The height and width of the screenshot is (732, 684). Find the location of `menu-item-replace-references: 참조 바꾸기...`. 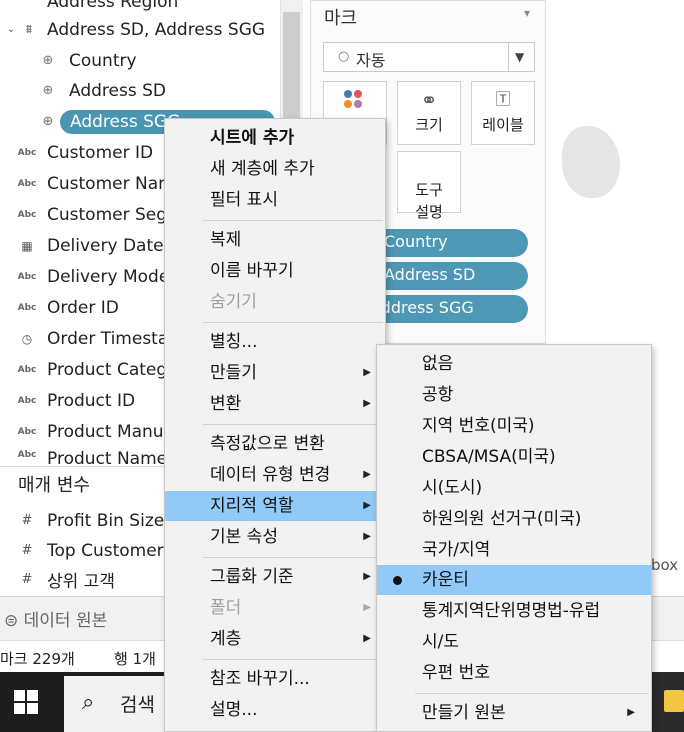

menu-item-replace-references: 참조 바꾸기... is located at coordinates (275, 679).